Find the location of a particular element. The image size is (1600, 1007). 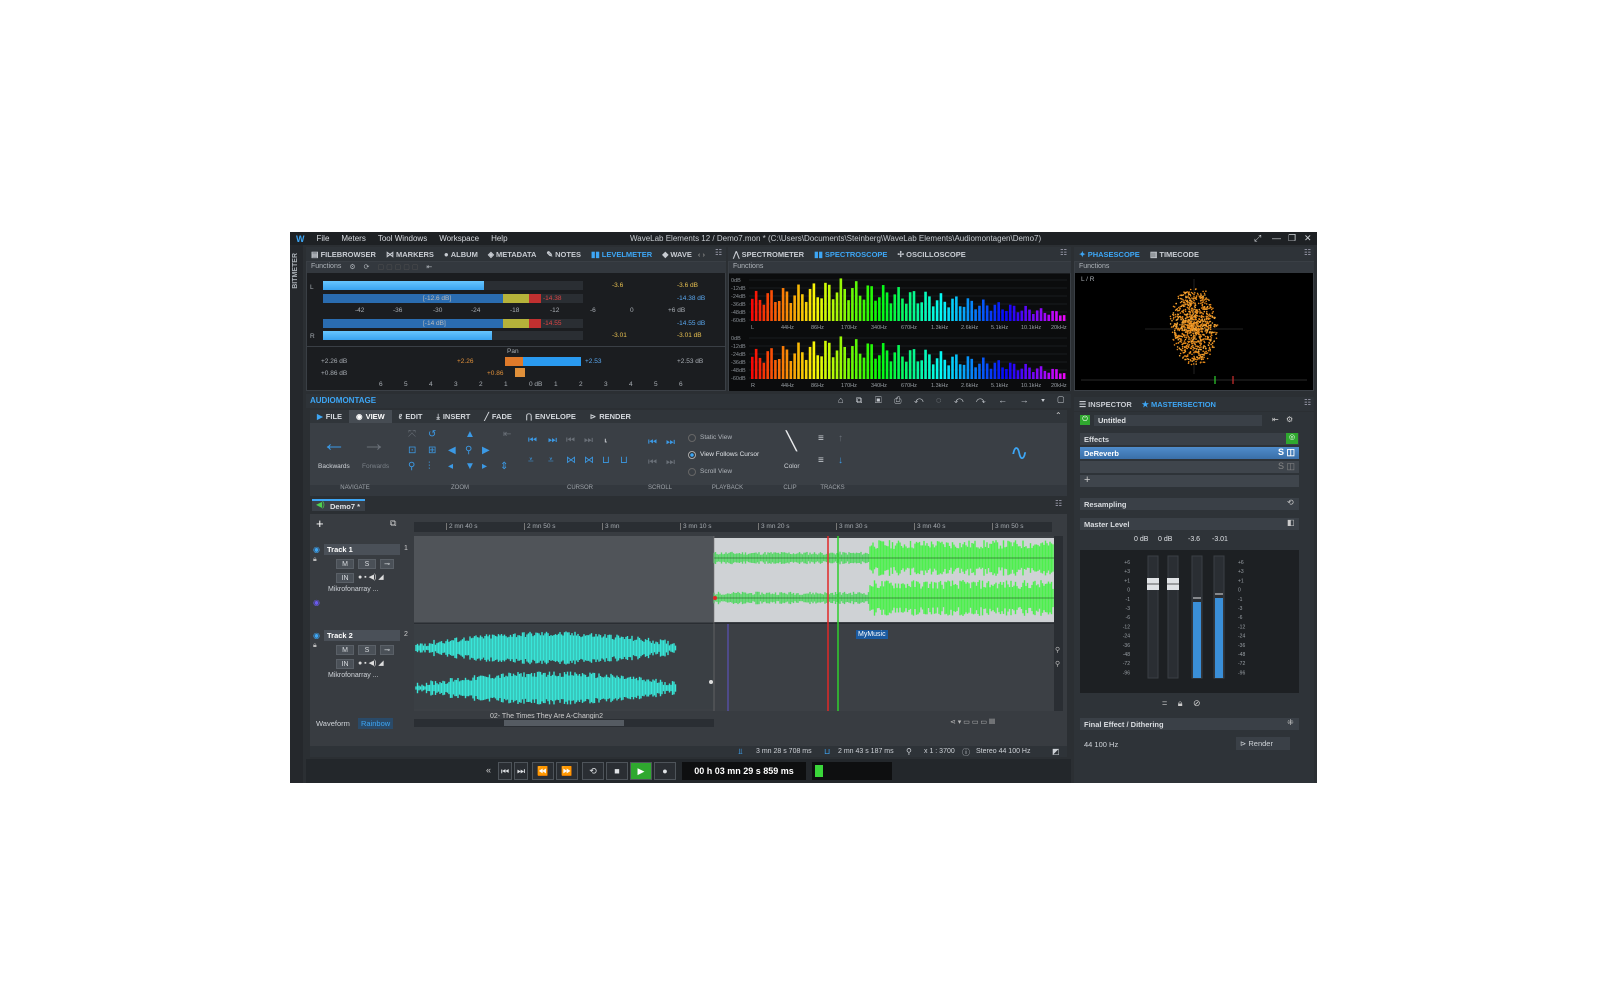

ribbon-tab-fade: ╱ FADE is located at coordinates (498, 416).